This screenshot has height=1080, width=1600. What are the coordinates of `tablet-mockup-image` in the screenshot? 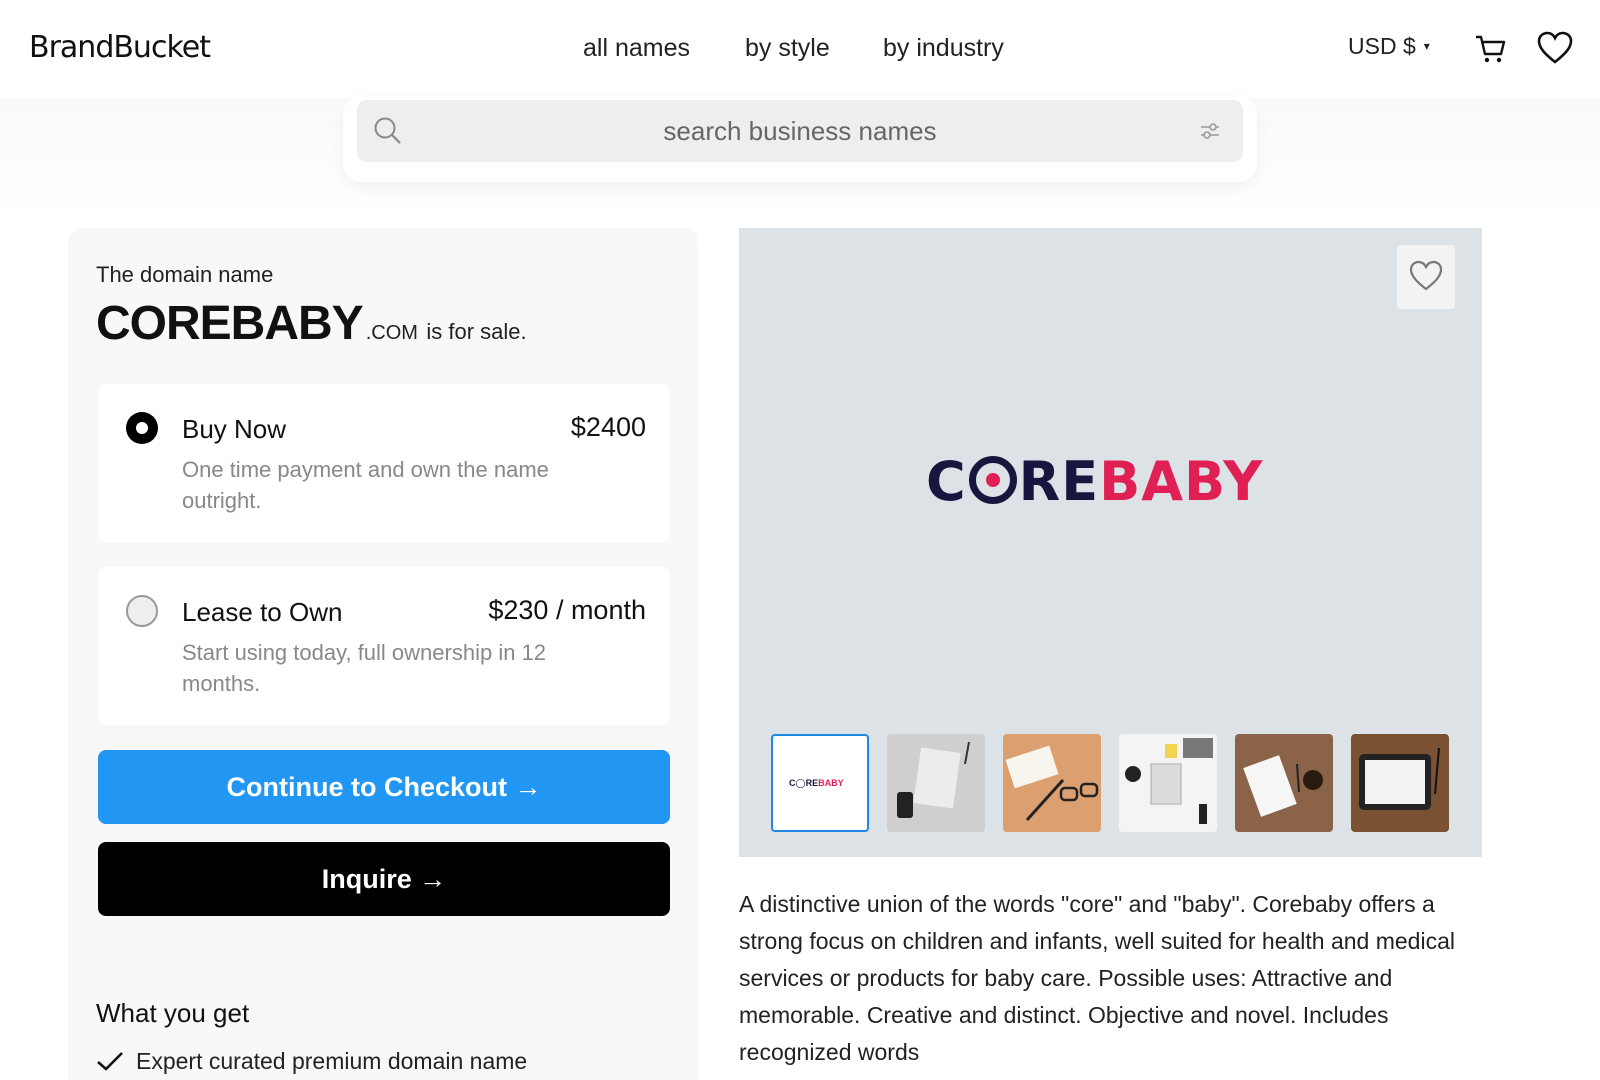 It's located at (1399, 778).